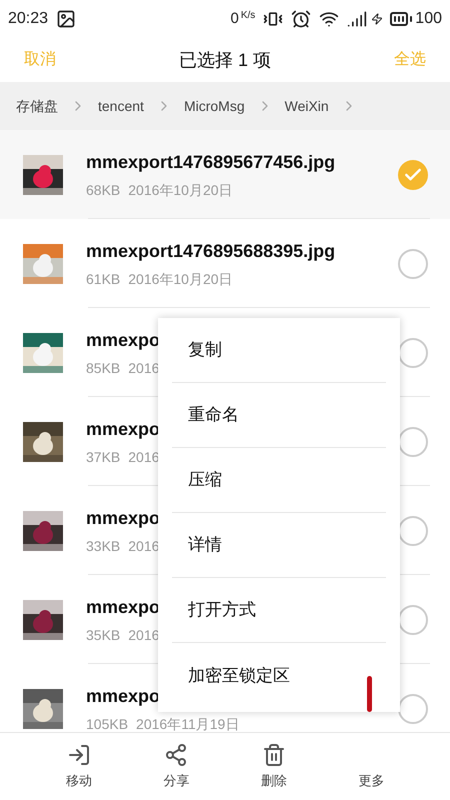  I want to click on trash-icon, so click(274, 754).